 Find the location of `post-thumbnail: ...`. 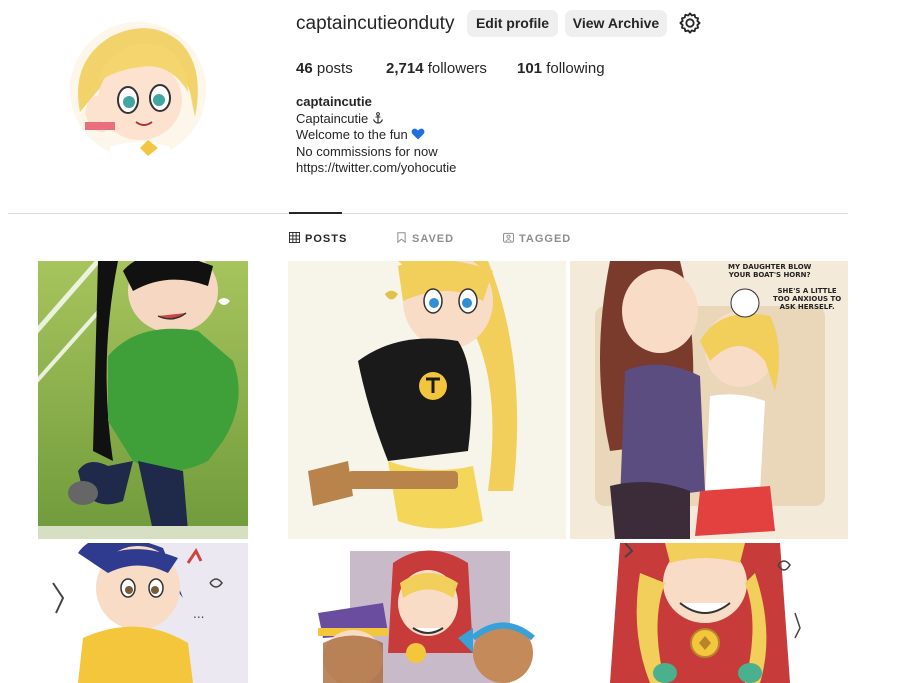

post-thumbnail: ... is located at coordinates (143, 613).